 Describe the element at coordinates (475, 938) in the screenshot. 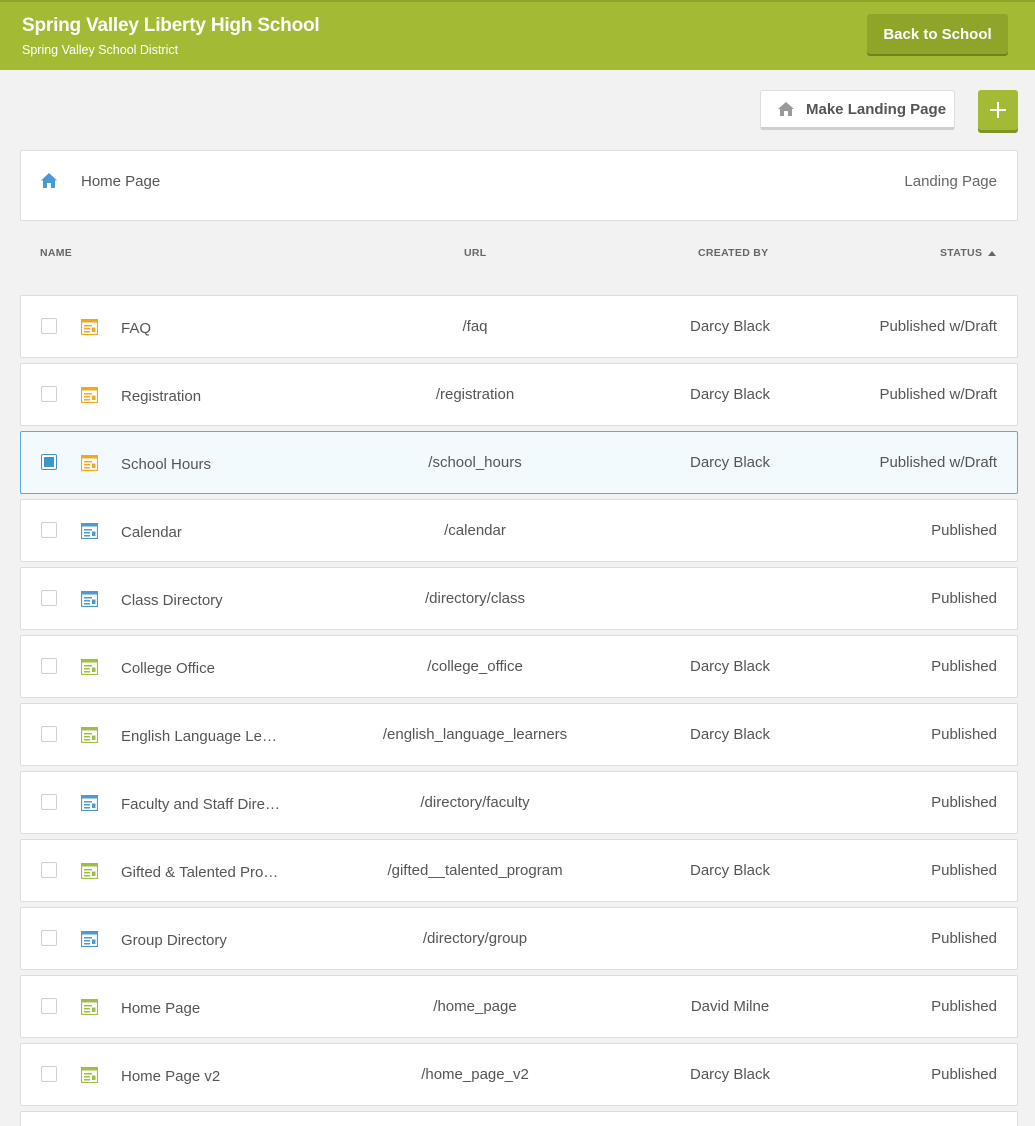

I see `page-url: /directory/group` at that location.